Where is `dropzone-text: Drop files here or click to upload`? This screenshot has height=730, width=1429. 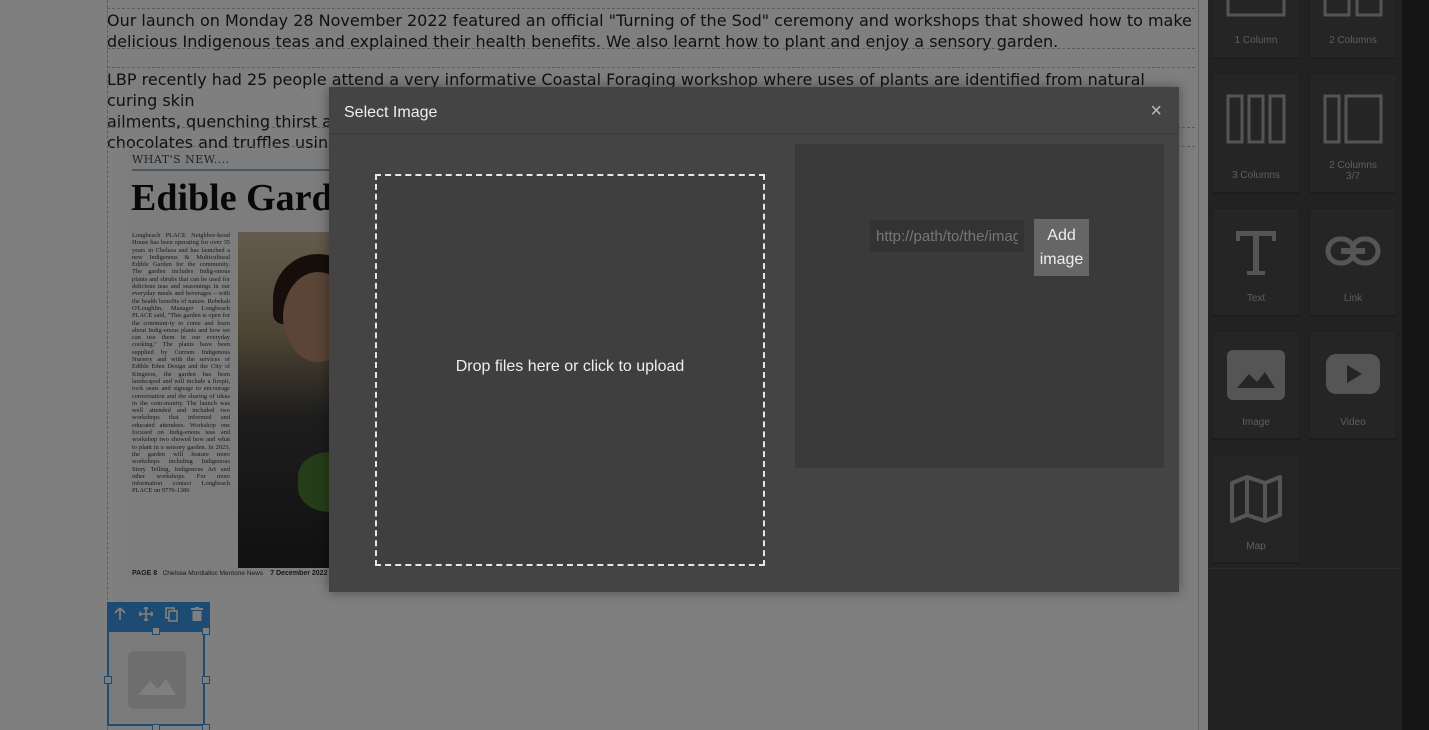 dropzone-text: Drop files here or click to upload is located at coordinates (570, 366).